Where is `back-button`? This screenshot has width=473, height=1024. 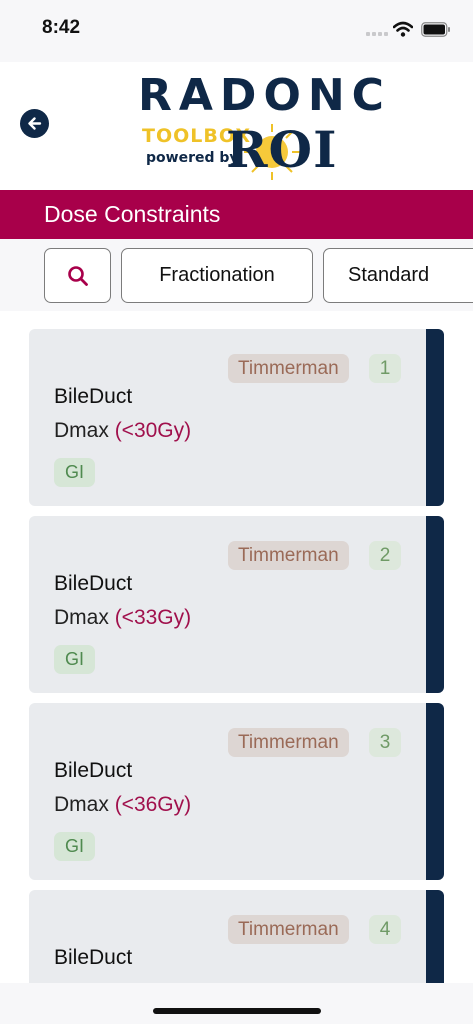 back-button is located at coordinates (34, 123).